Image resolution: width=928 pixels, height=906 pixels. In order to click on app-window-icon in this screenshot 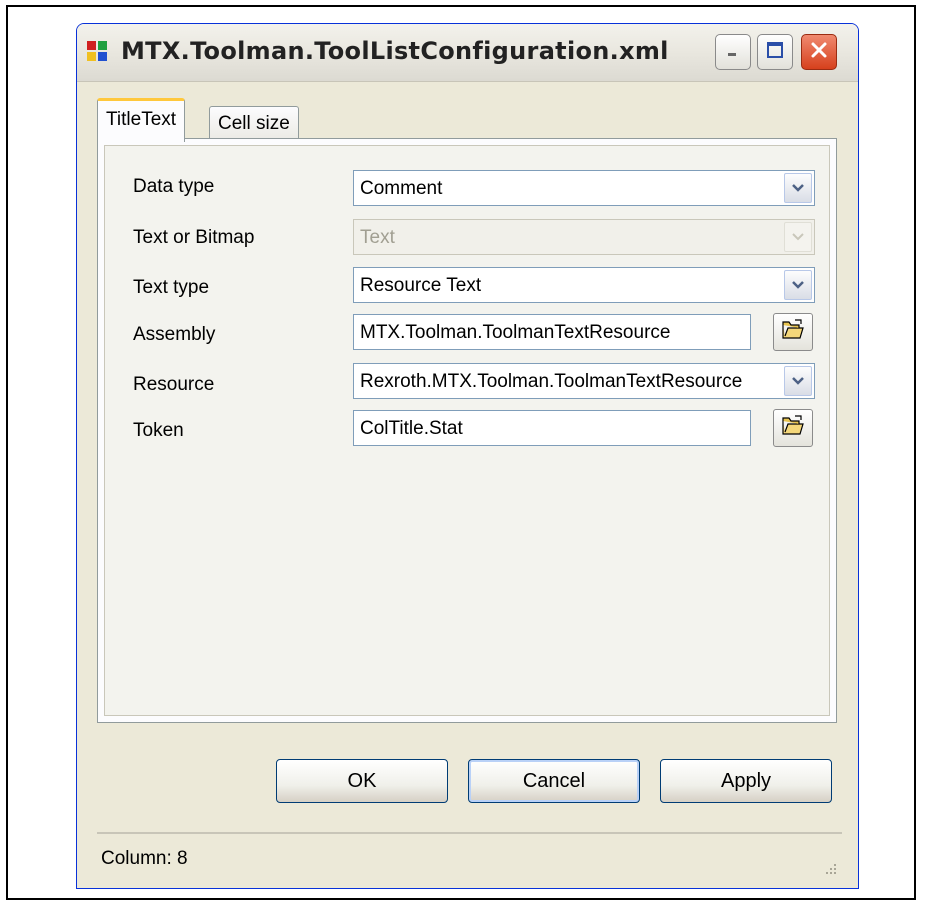, I will do `click(99, 51)`.